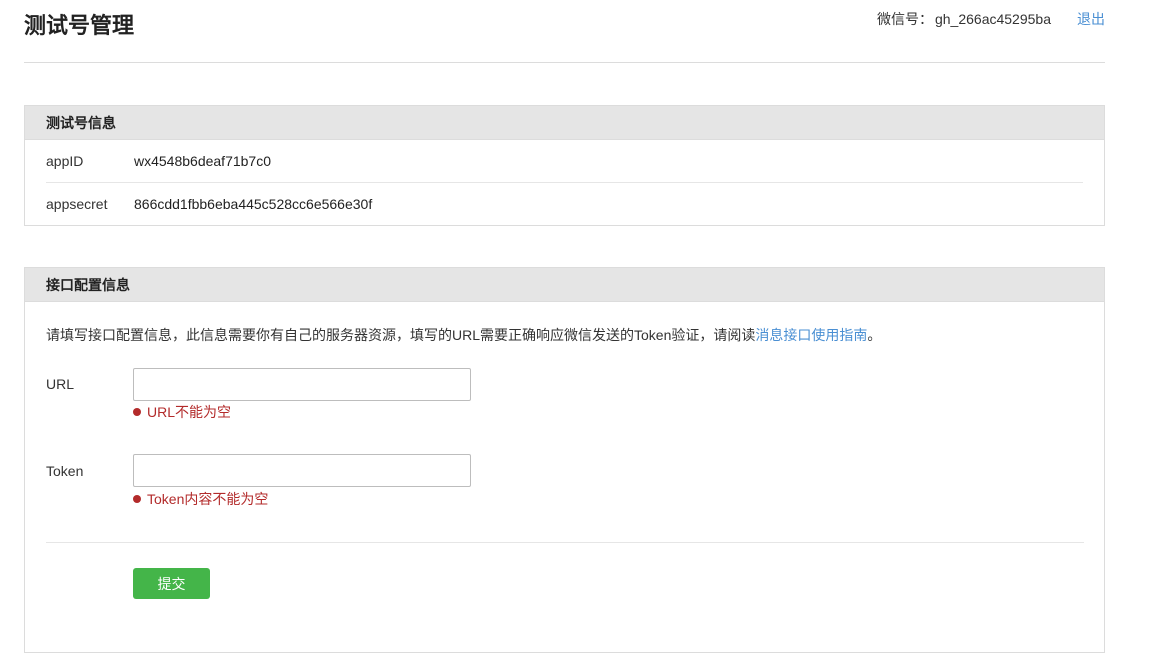 The width and height of the screenshot is (1150, 670). I want to click on info-value: 866cdd1fbb6eba445c528cc6e566e30f, so click(253, 204).